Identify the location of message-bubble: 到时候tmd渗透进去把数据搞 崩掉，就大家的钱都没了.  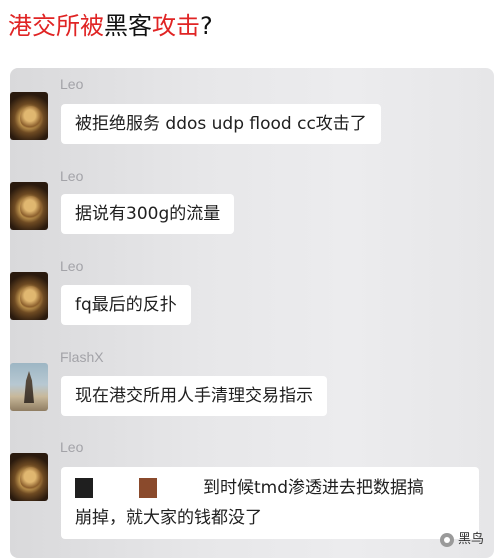
(270, 503).